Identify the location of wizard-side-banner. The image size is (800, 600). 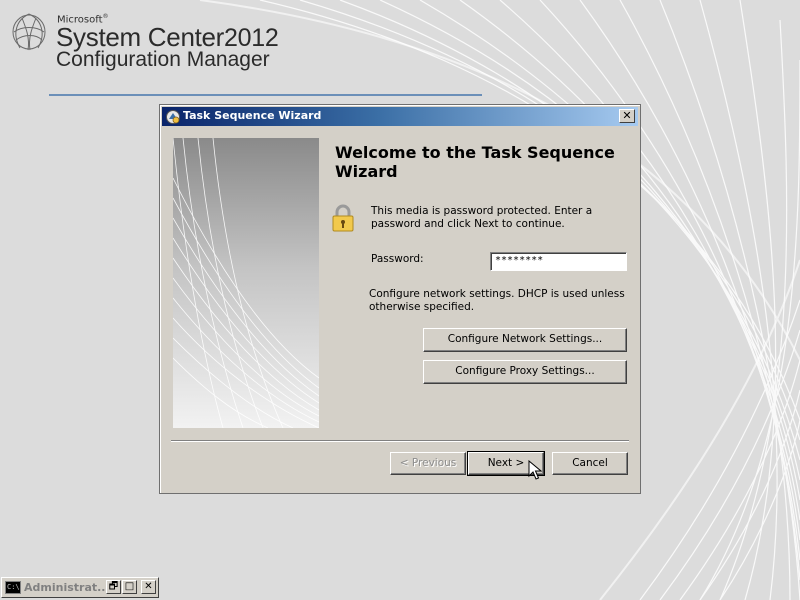
(246, 283).